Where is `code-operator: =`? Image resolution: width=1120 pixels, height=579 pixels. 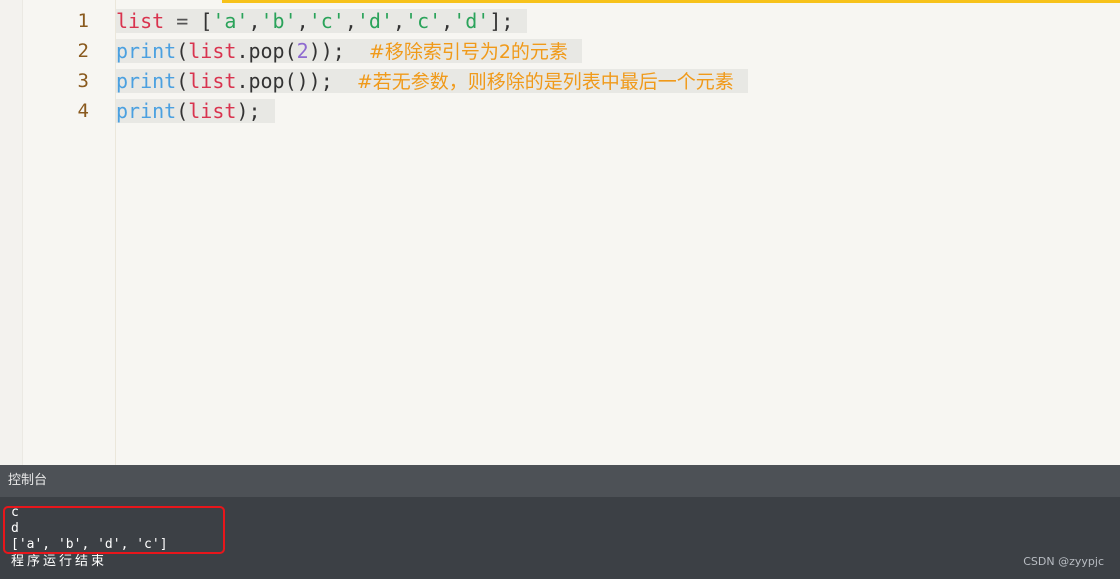 code-operator: = is located at coordinates (182, 21).